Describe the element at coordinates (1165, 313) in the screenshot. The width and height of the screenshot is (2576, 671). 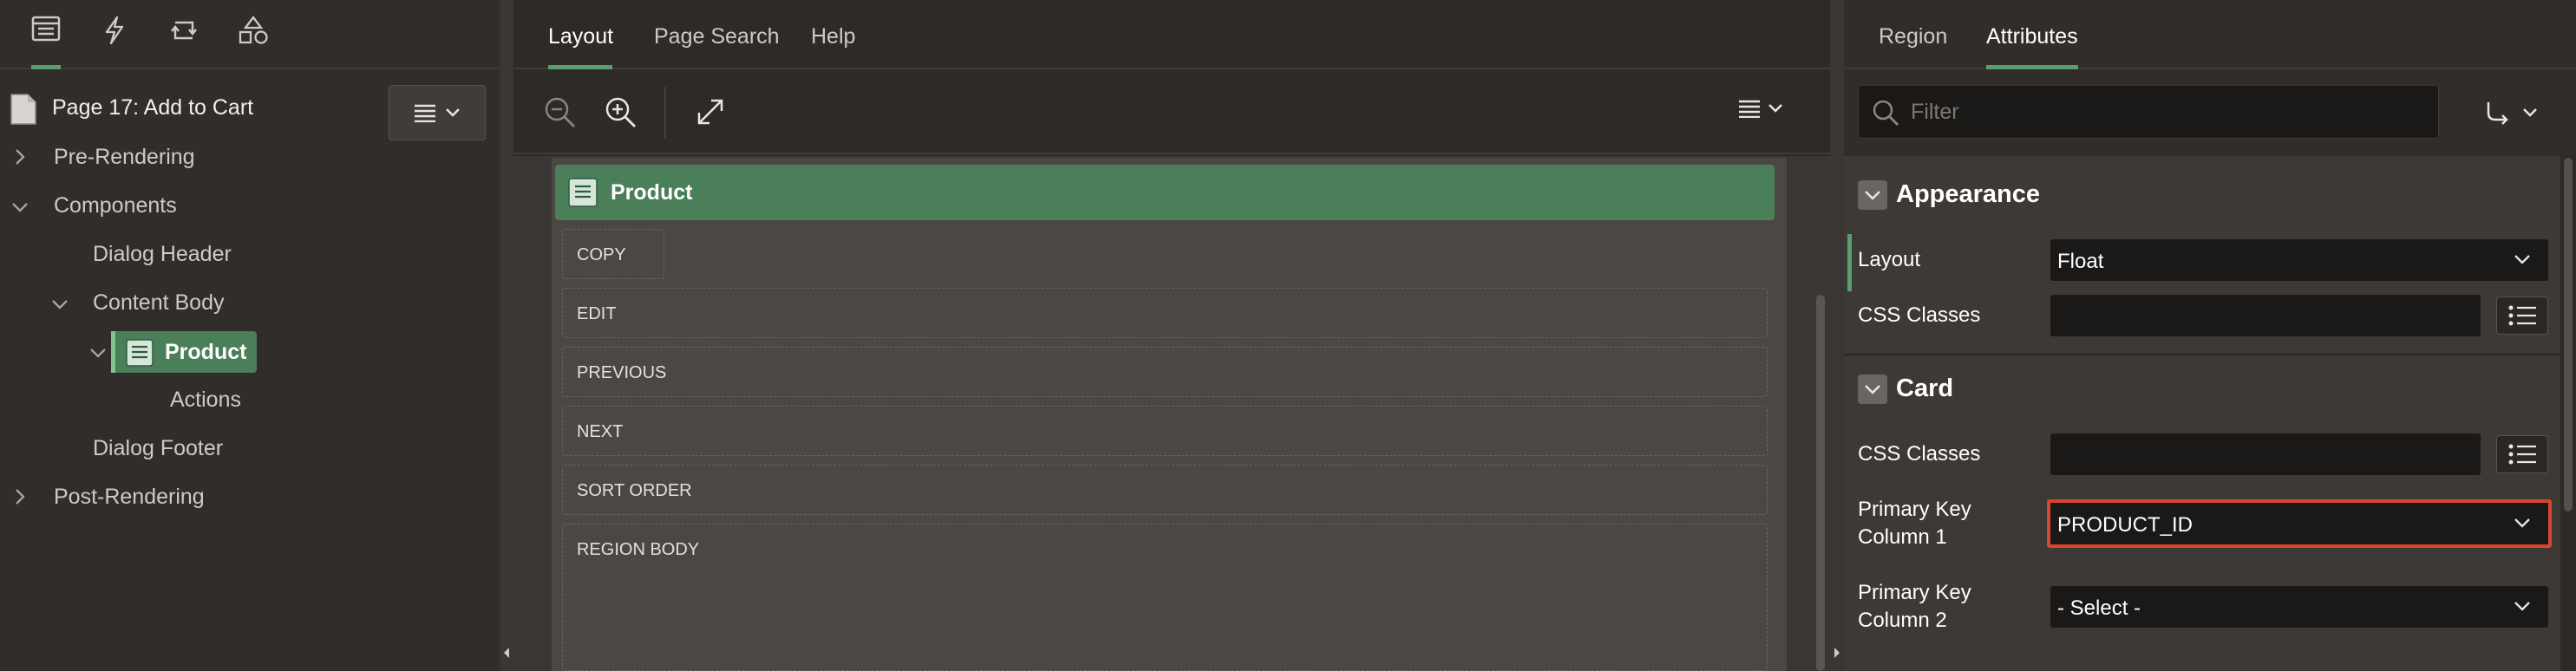
I see `slot-edit: EDIT` at that location.